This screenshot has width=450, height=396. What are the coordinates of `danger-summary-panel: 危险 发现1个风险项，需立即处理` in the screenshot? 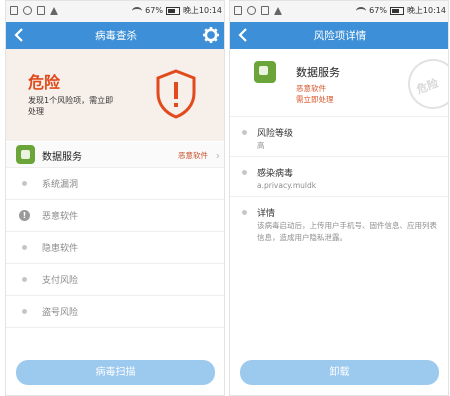 It's located at (115, 95).